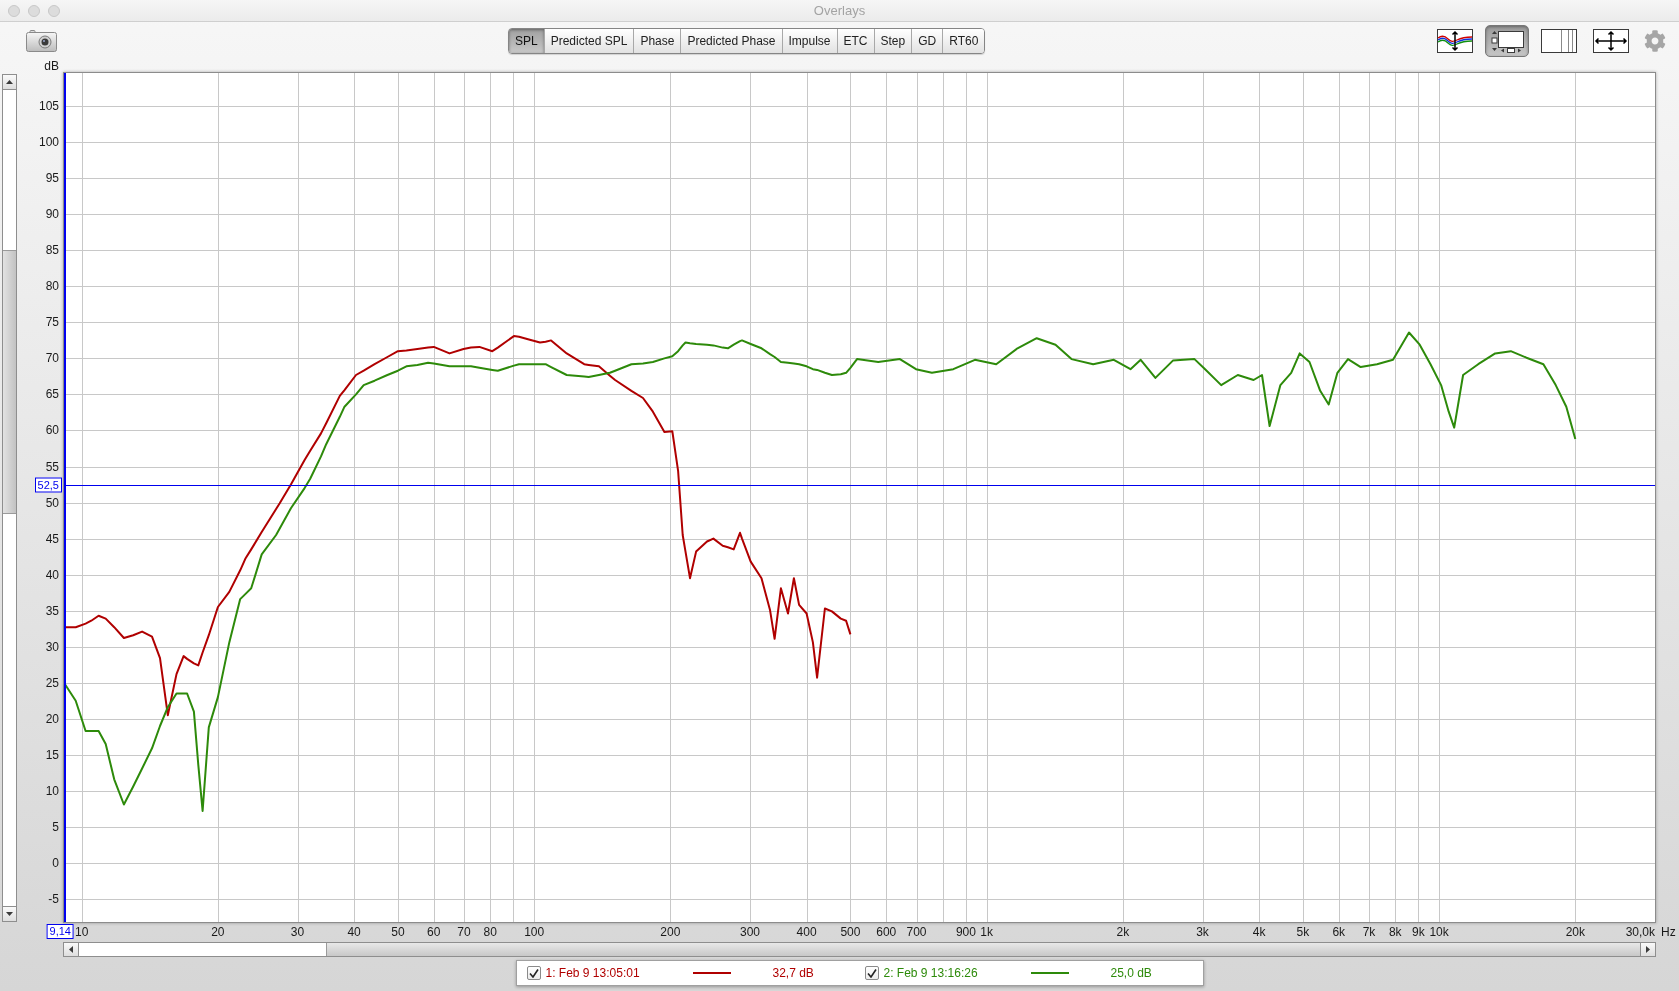 The image size is (1679, 991). I want to click on x-axis-label: 60, so click(434, 932).